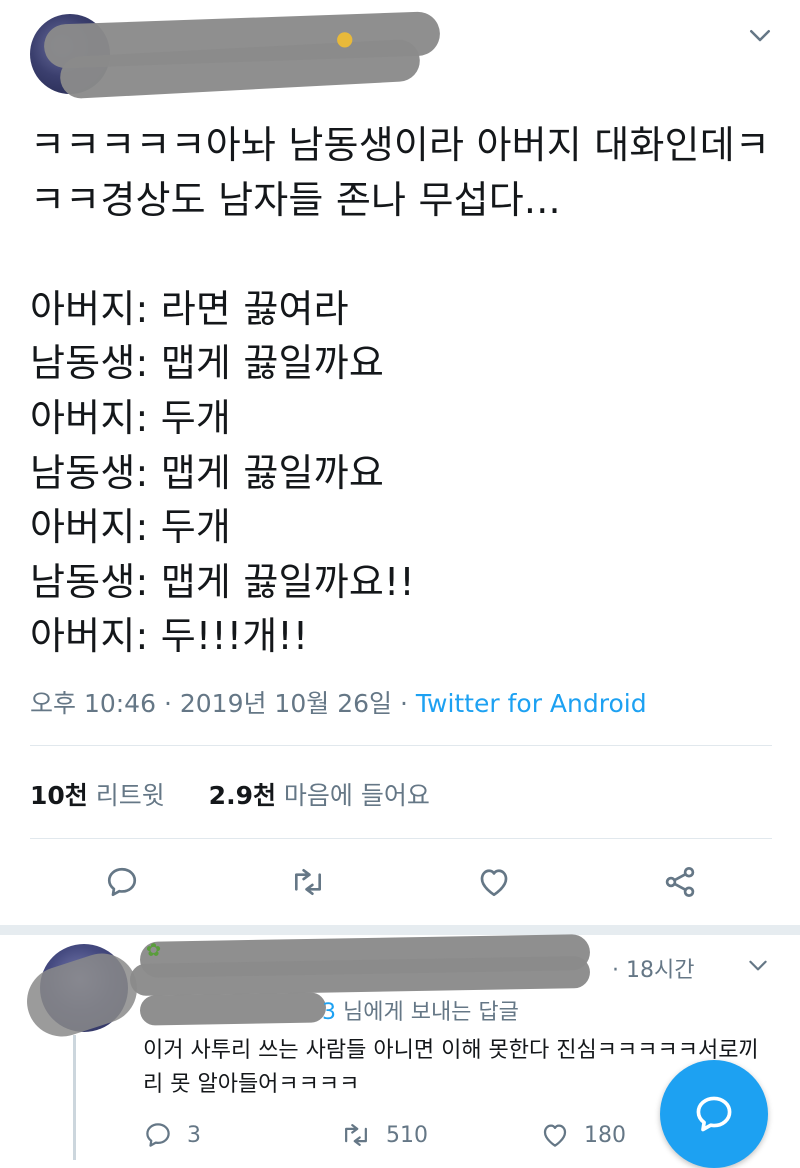 The height and width of the screenshot is (1168, 800). I want to click on compose-reply-button, so click(714, 1114).